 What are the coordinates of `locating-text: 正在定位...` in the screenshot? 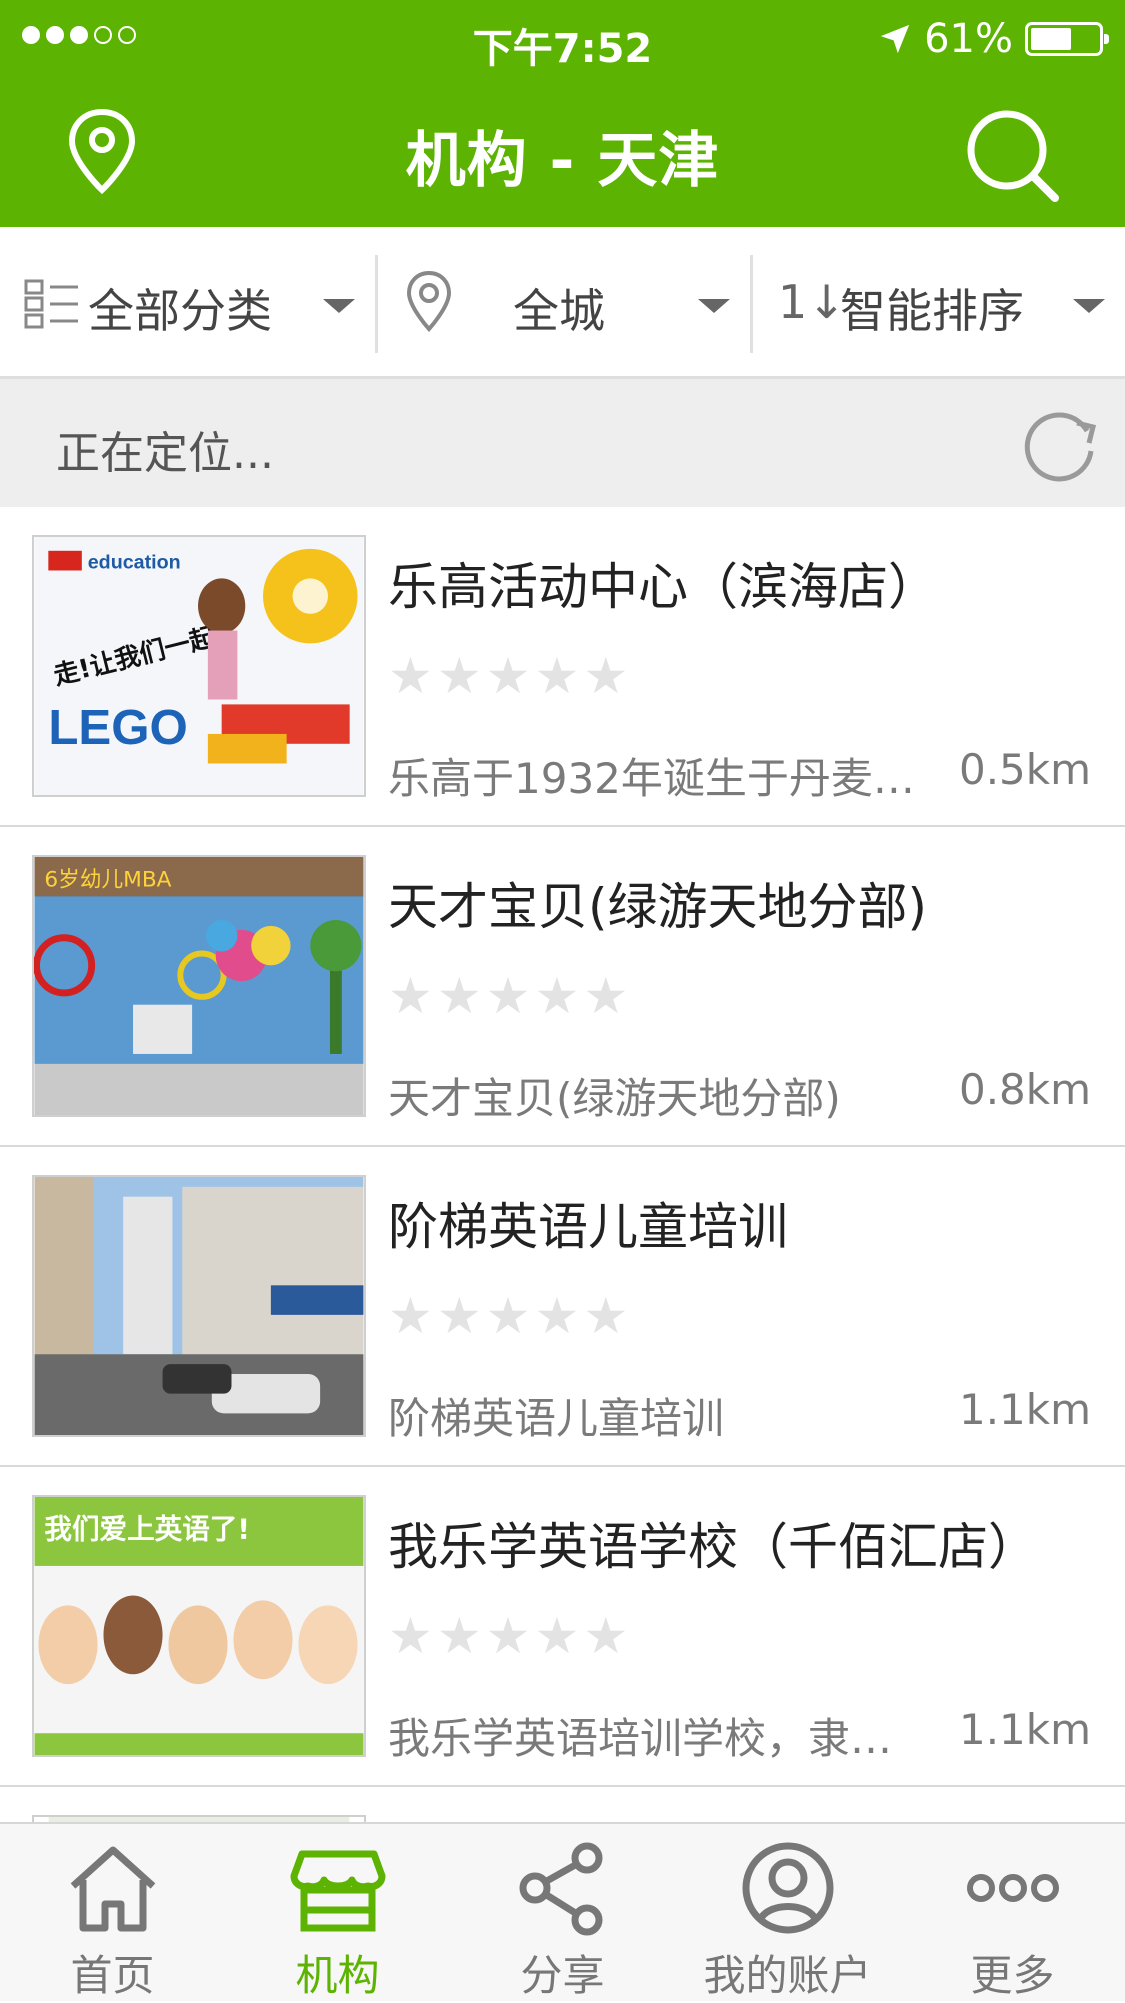 It's located at (165, 453).